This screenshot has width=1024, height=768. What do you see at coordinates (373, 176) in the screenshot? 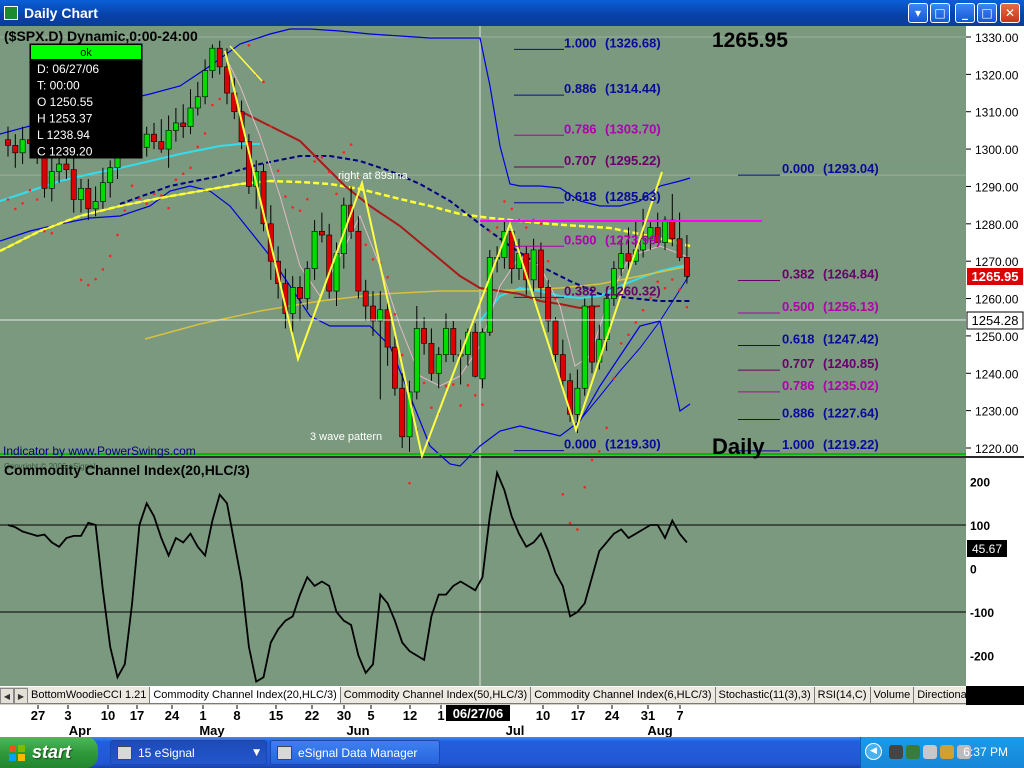
I see `ma-annotation: right at 89sma` at bounding box center [373, 176].